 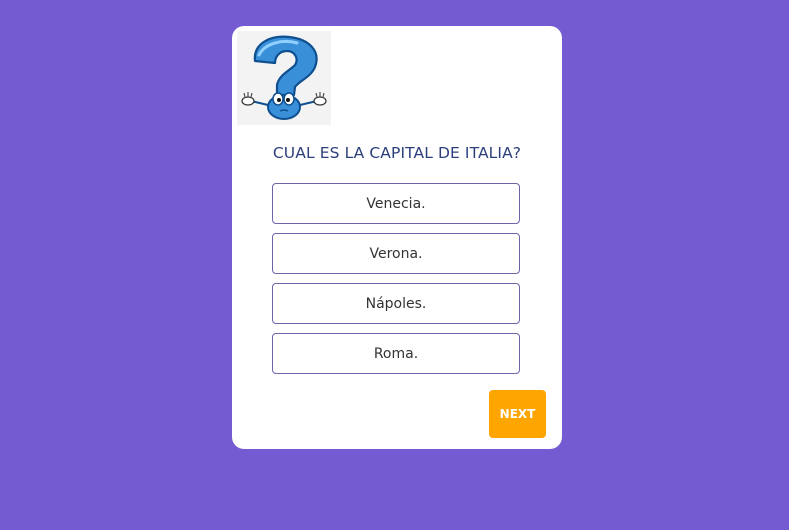 I want to click on answer-list: Venecia. Verona. Nápoles. Roma., so click(x=396, y=283).